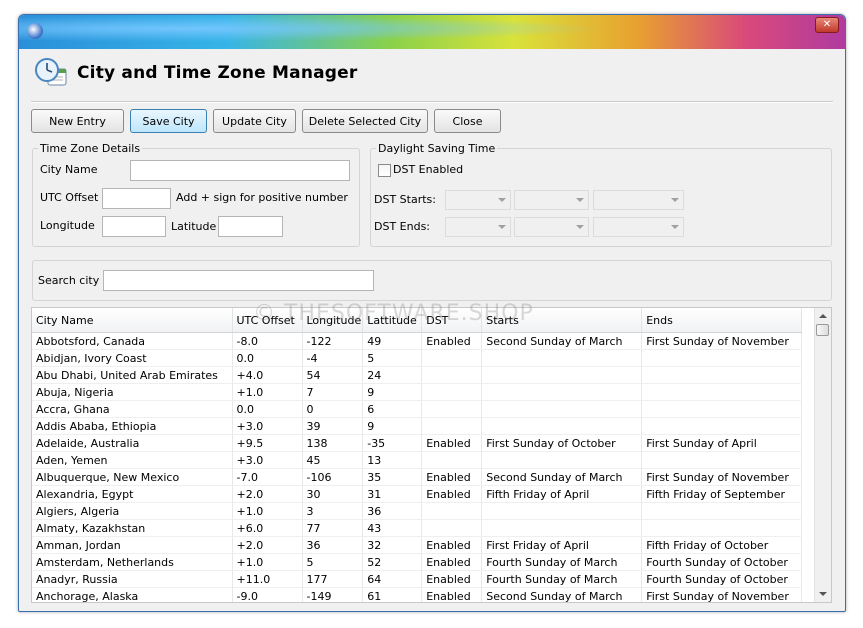 The width and height of the screenshot is (863, 628). I want to click on dst-ends-week-select, so click(478, 227).